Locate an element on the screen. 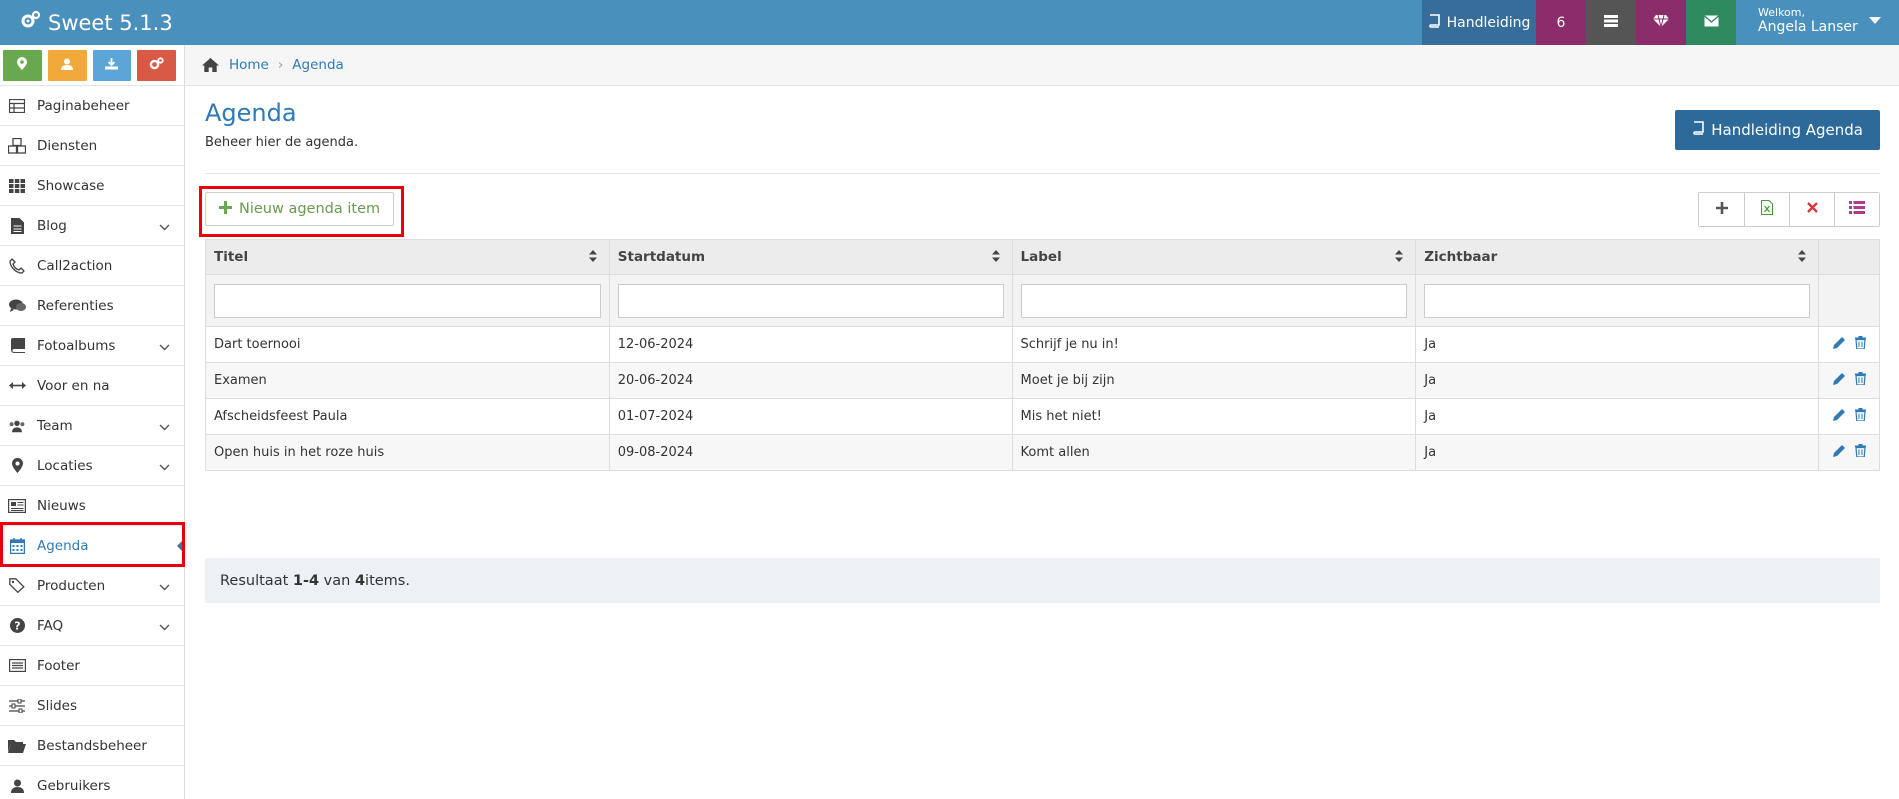  table-icon is located at coordinates (17, 106).